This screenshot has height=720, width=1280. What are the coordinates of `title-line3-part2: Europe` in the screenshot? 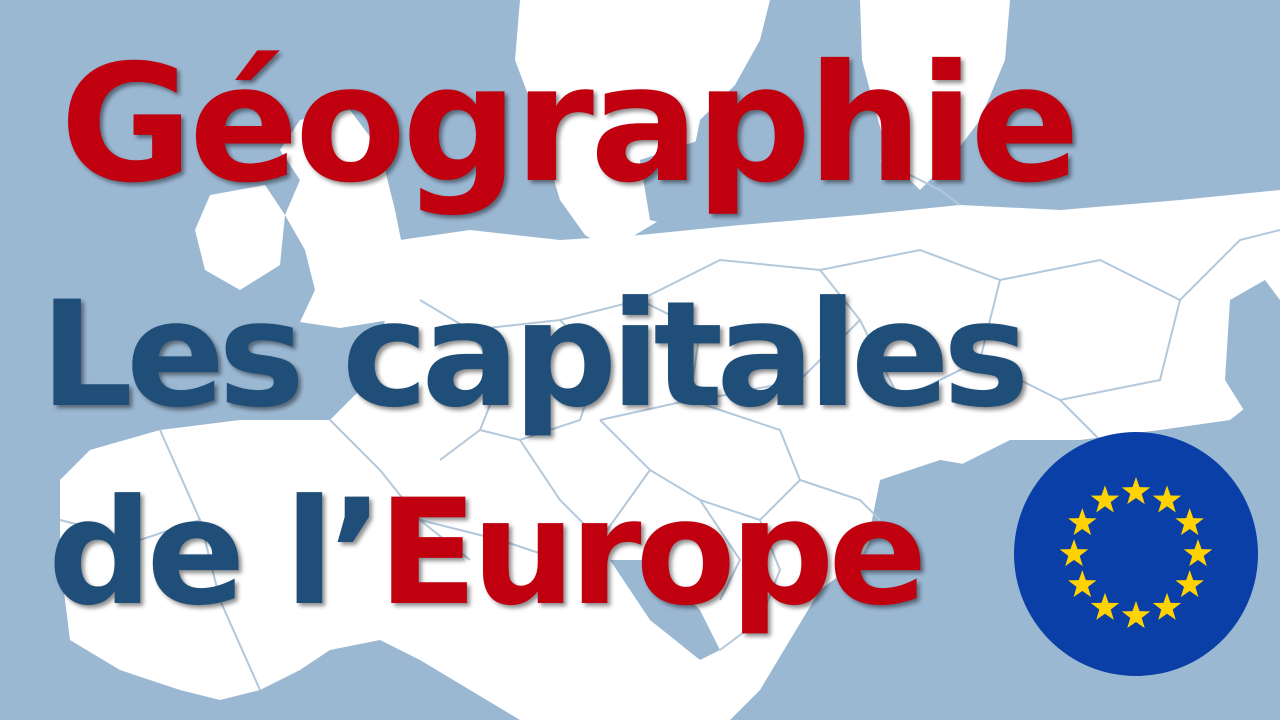 It's located at (652, 553).